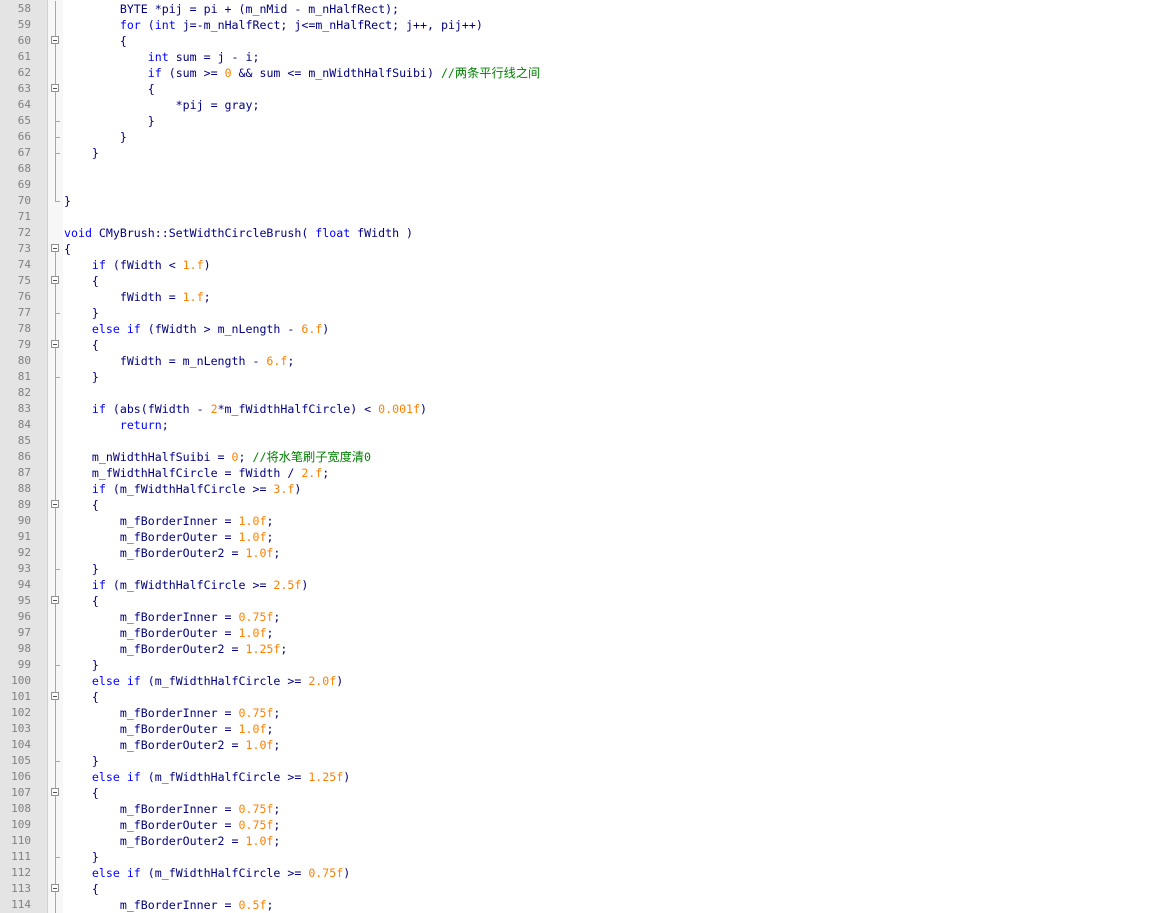 The image size is (1175, 913). What do you see at coordinates (587, 137) in the screenshot?
I see `code-line: 66 }` at bounding box center [587, 137].